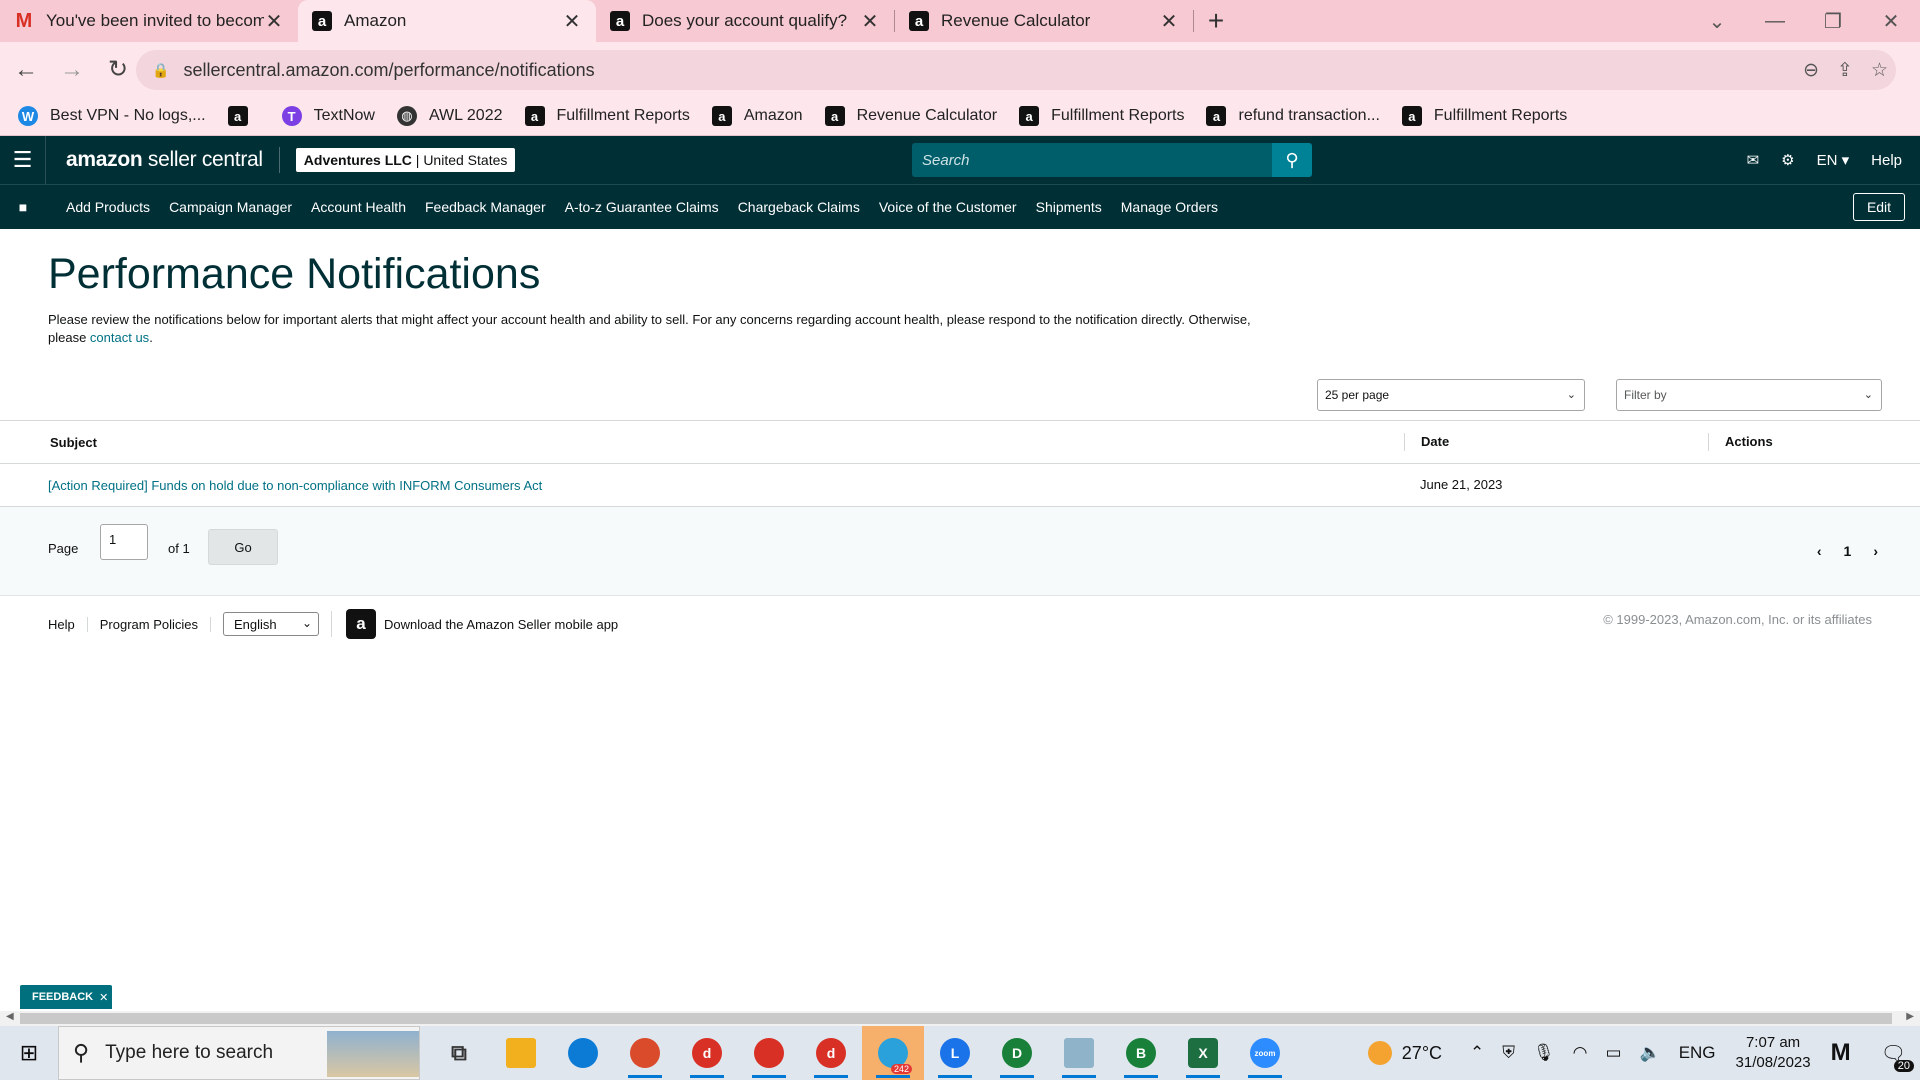  What do you see at coordinates (23, 160) in the screenshot?
I see `hamburger-menu-icon: ☰` at bounding box center [23, 160].